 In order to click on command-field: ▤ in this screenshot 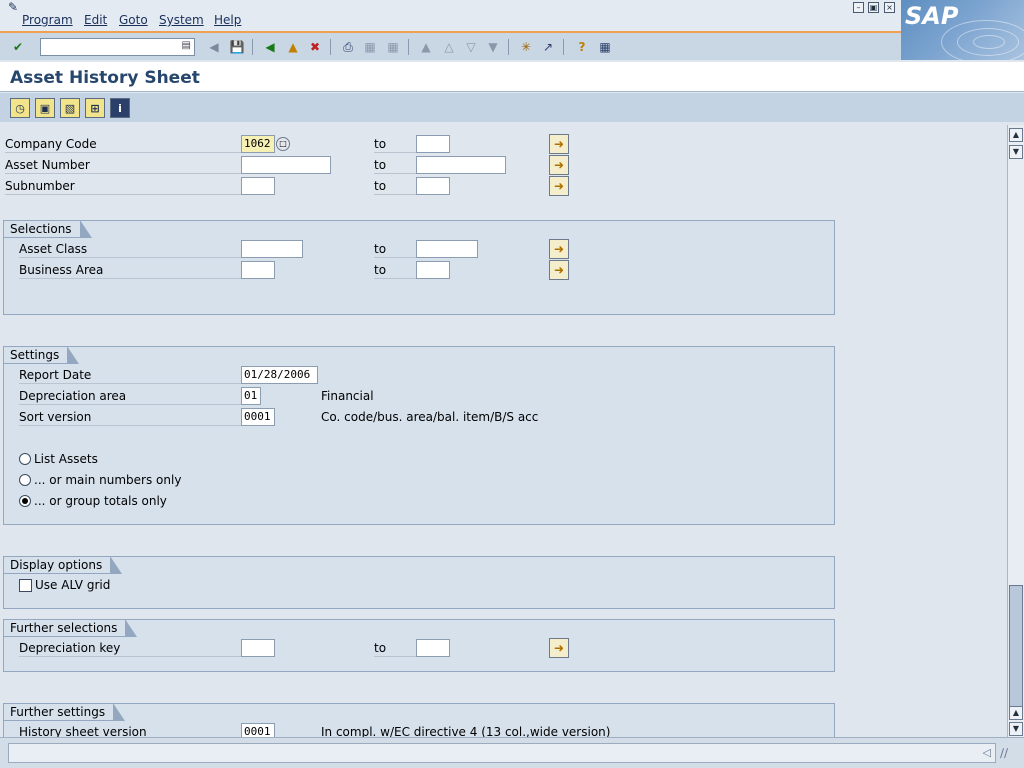, I will do `click(117, 47)`.